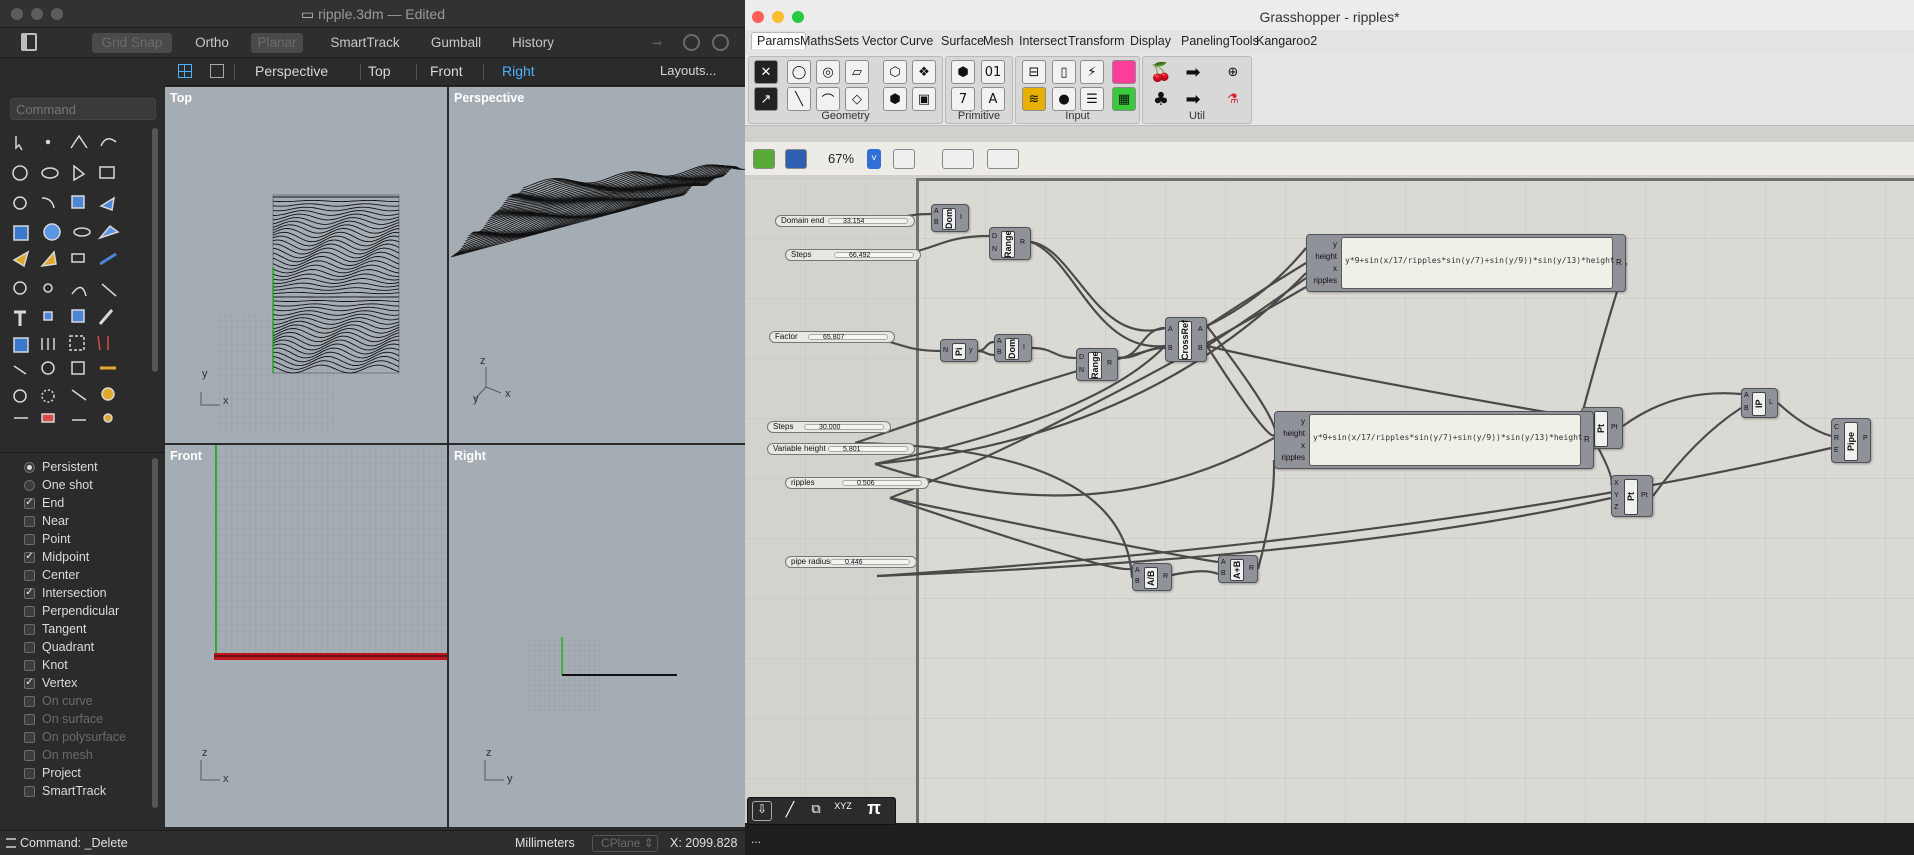 The width and height of the screenshot is (1914, 855). What do you see at coordinates (59, 647) in the screenshot?
I see `osnap-quadrant: Quadrant` at bounding box center [59, 647].